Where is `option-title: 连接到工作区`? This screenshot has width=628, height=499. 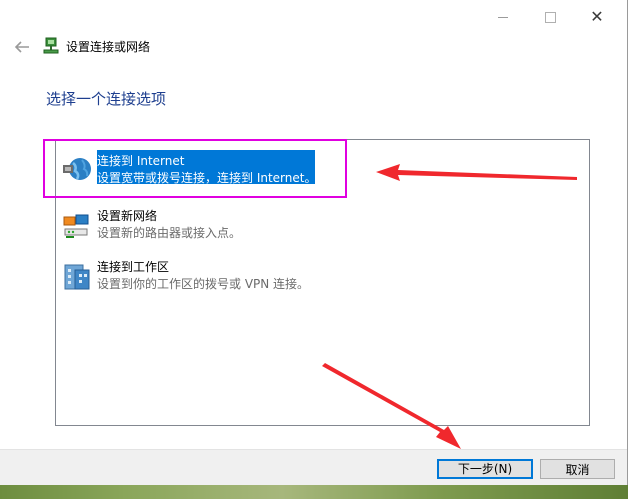
option-title: 连接到工作区 is located at coordinates (133, 267).